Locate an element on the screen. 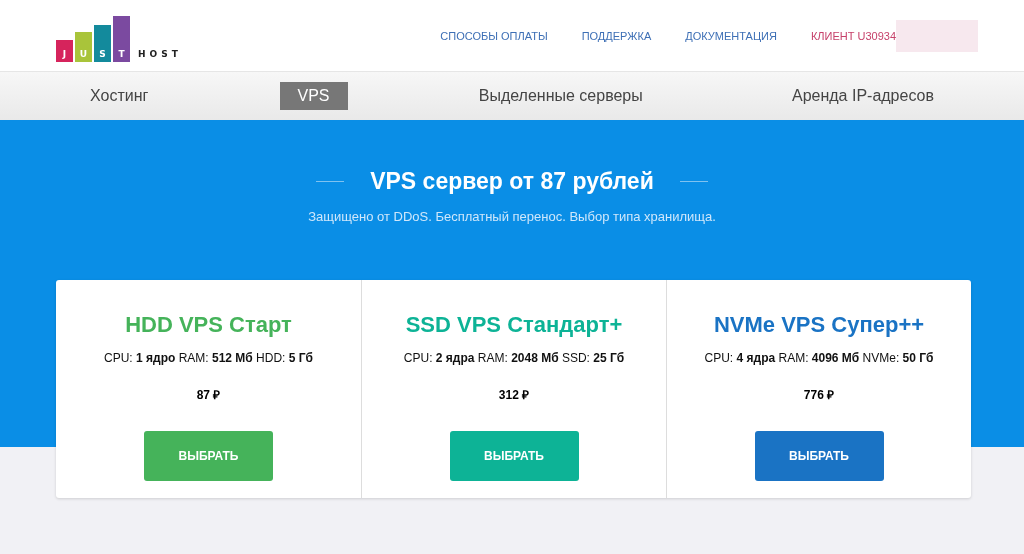 Image resolution: width=1024 pixels, height=554 pixels. plan-price: 776 ₽ is located at coordinates (819, 395).